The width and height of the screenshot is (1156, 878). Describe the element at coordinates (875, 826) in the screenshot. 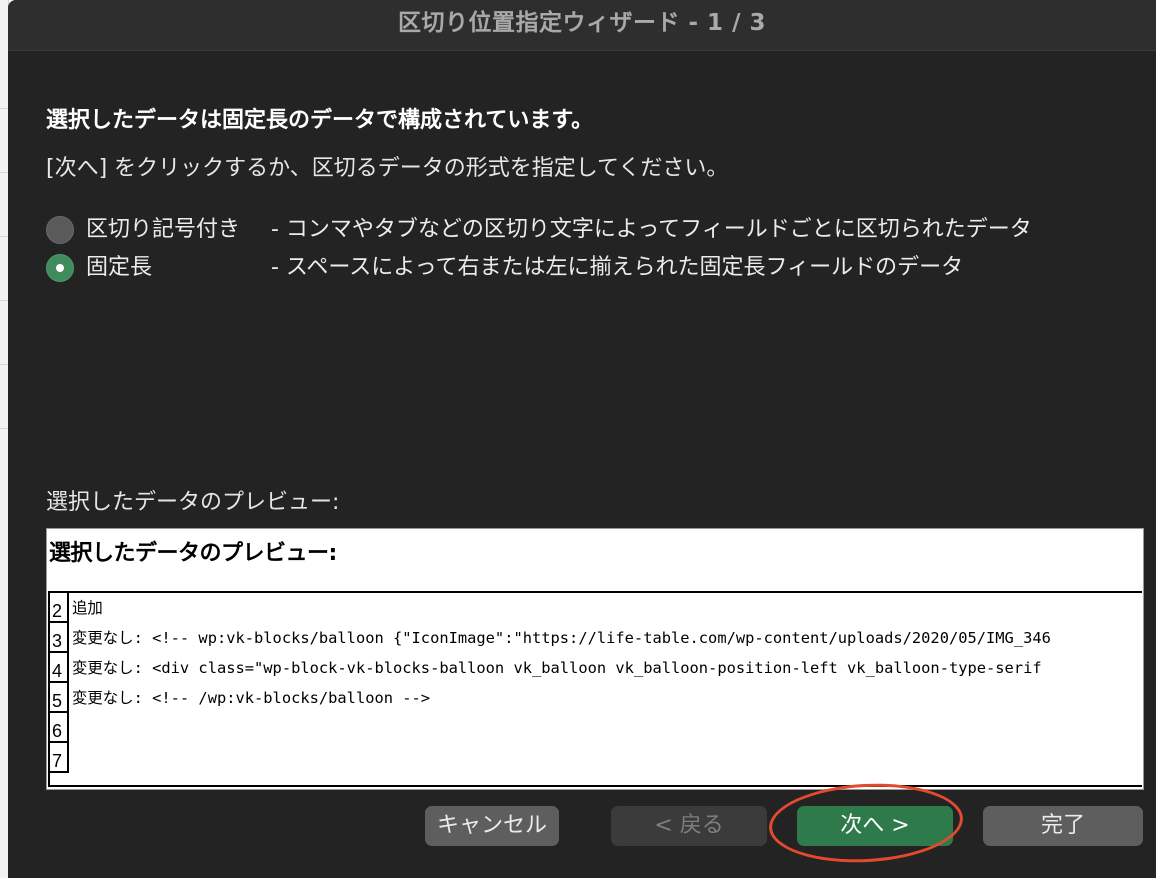

I see `next-button: 次へ >` at that location.